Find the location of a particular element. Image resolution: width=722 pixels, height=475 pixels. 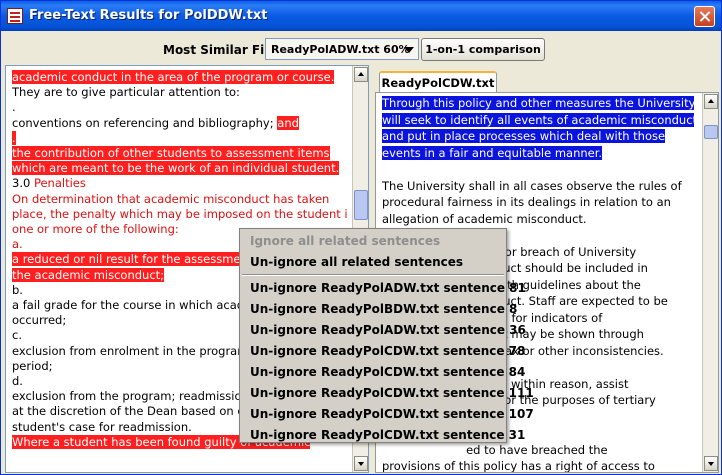

text-line: events in a fair and equitable manner. is located at coordinates (538, 153).